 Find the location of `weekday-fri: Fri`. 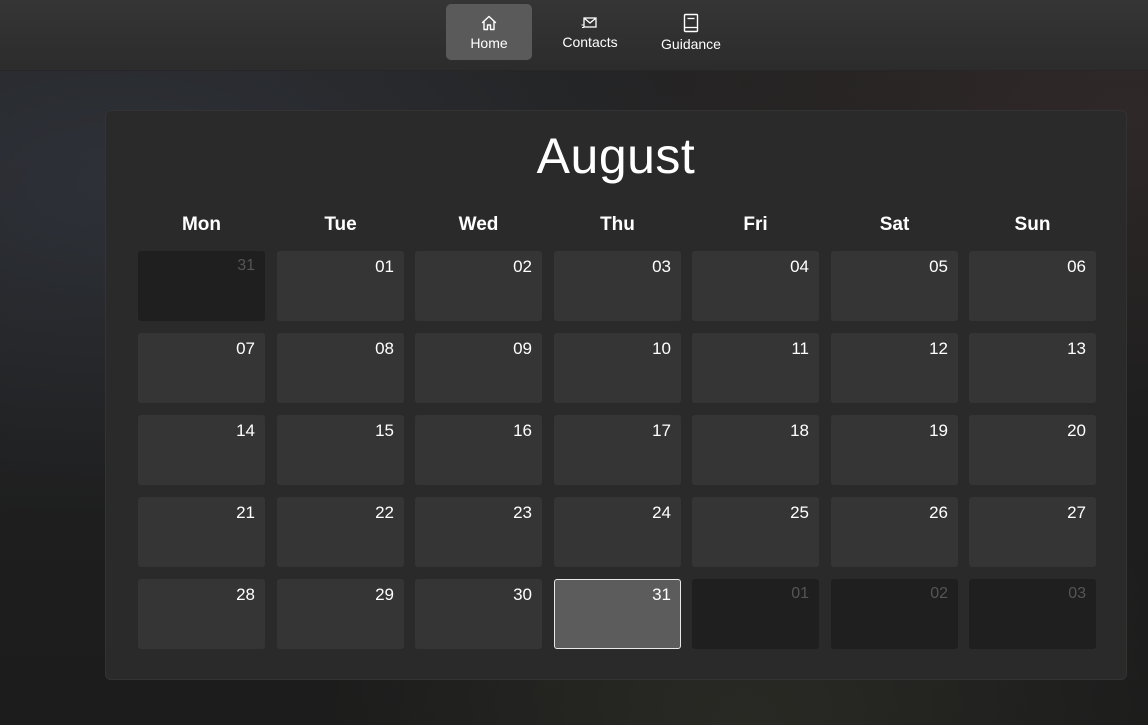

weekday-fri: Fri is located at coordinates (755, 224).